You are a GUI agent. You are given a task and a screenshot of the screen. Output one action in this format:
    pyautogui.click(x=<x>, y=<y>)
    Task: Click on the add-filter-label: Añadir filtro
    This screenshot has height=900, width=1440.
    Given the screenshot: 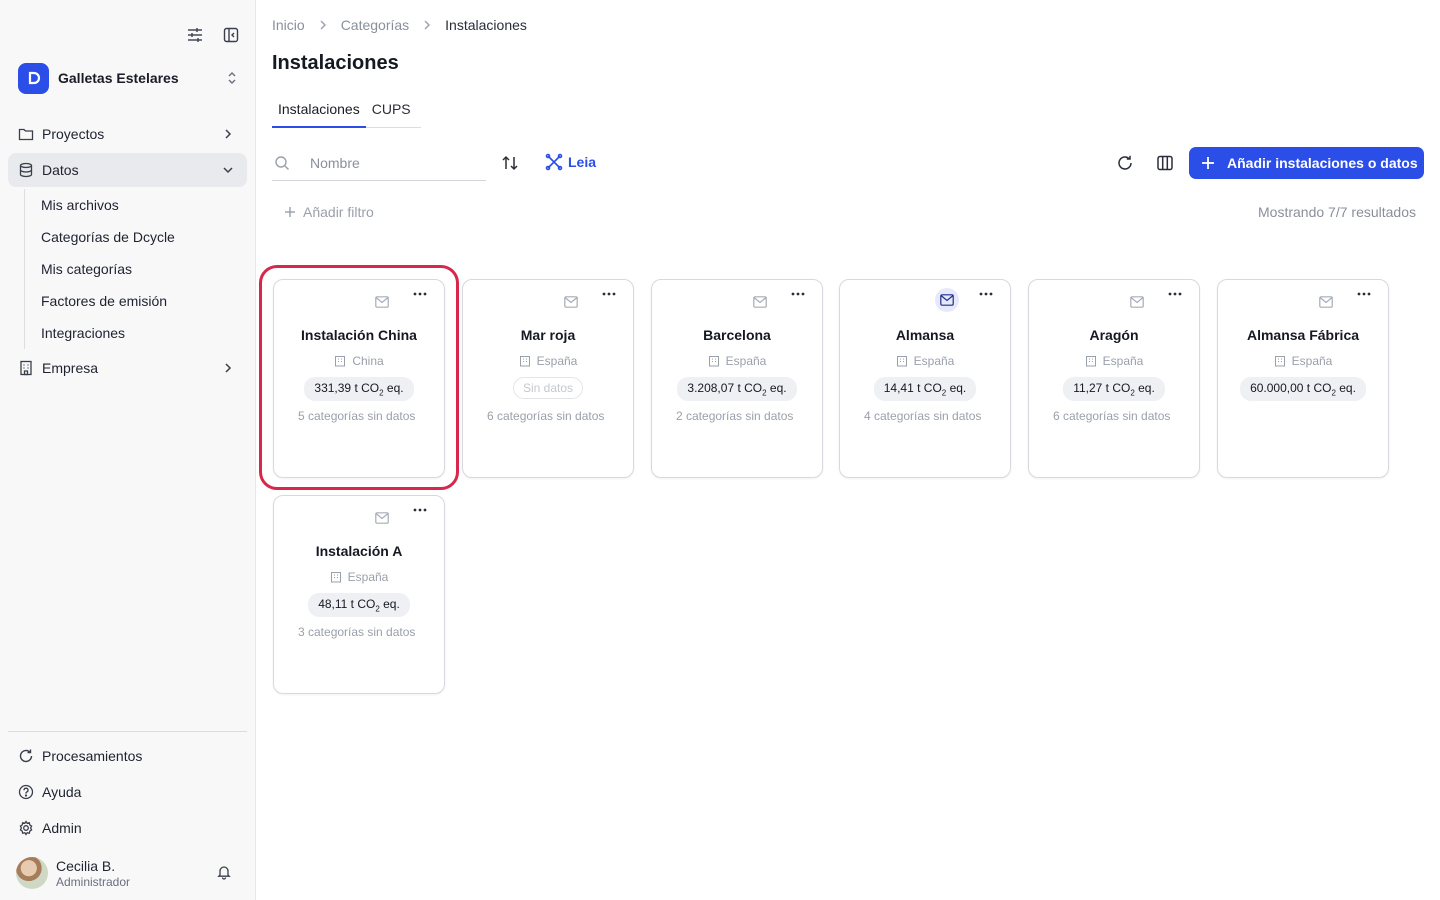 What is the action you would take?
    pyautogui.click(x=338, y=212)
    